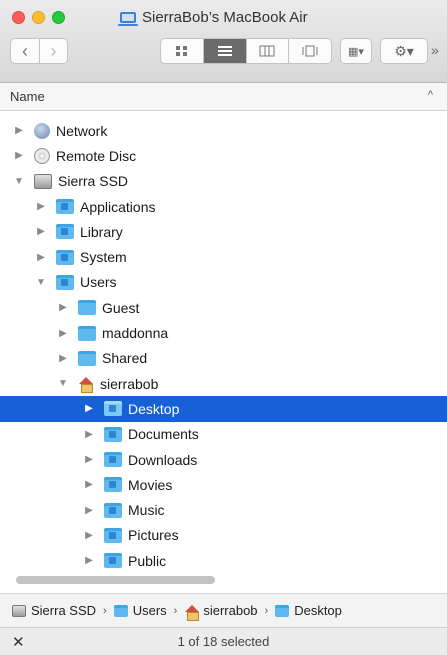 The width and height of the screenshot is (447, 655). I want to click on public-folder-icon, so click(113, 561).